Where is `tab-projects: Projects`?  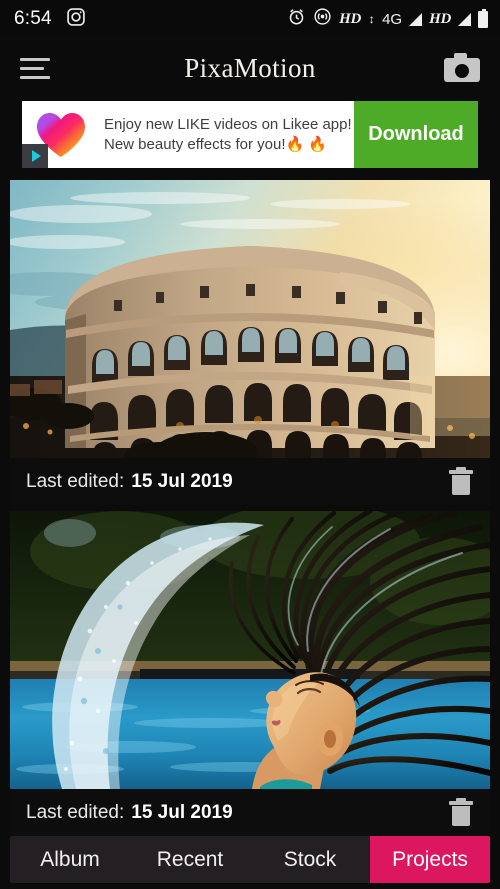
tab-projects: Projects is located at coordinates (430, 859).